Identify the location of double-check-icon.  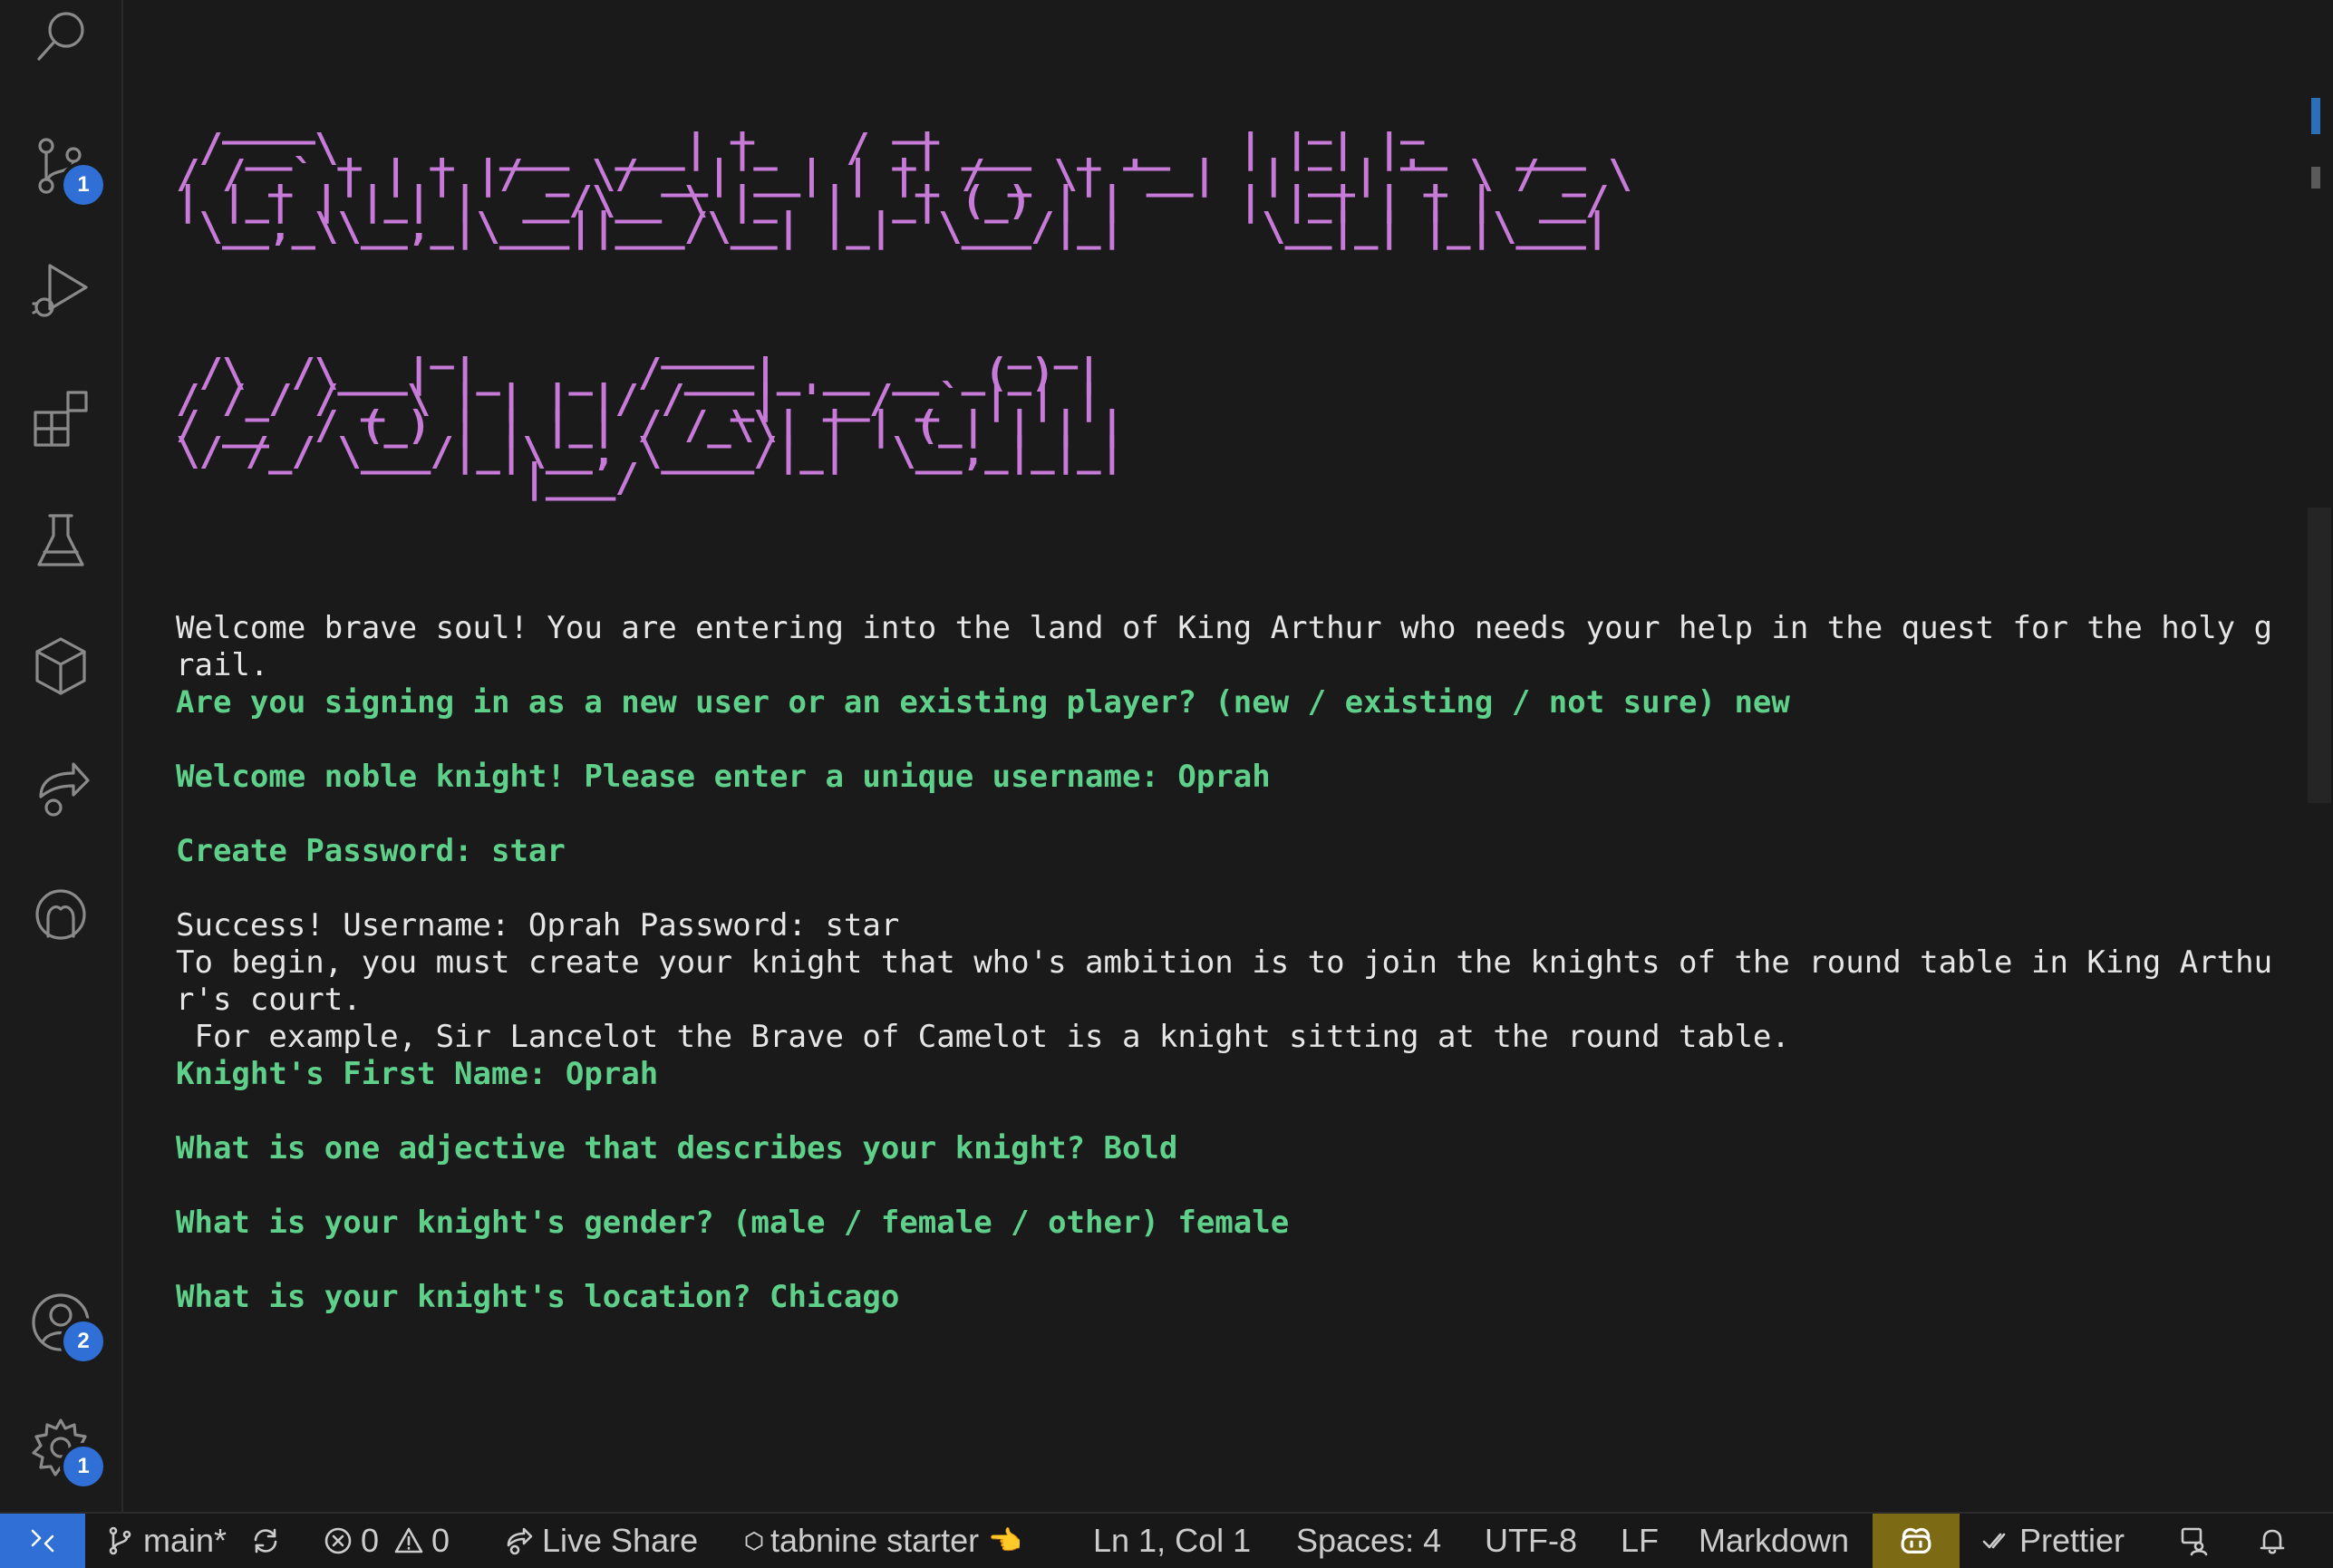
(1994, 1541).